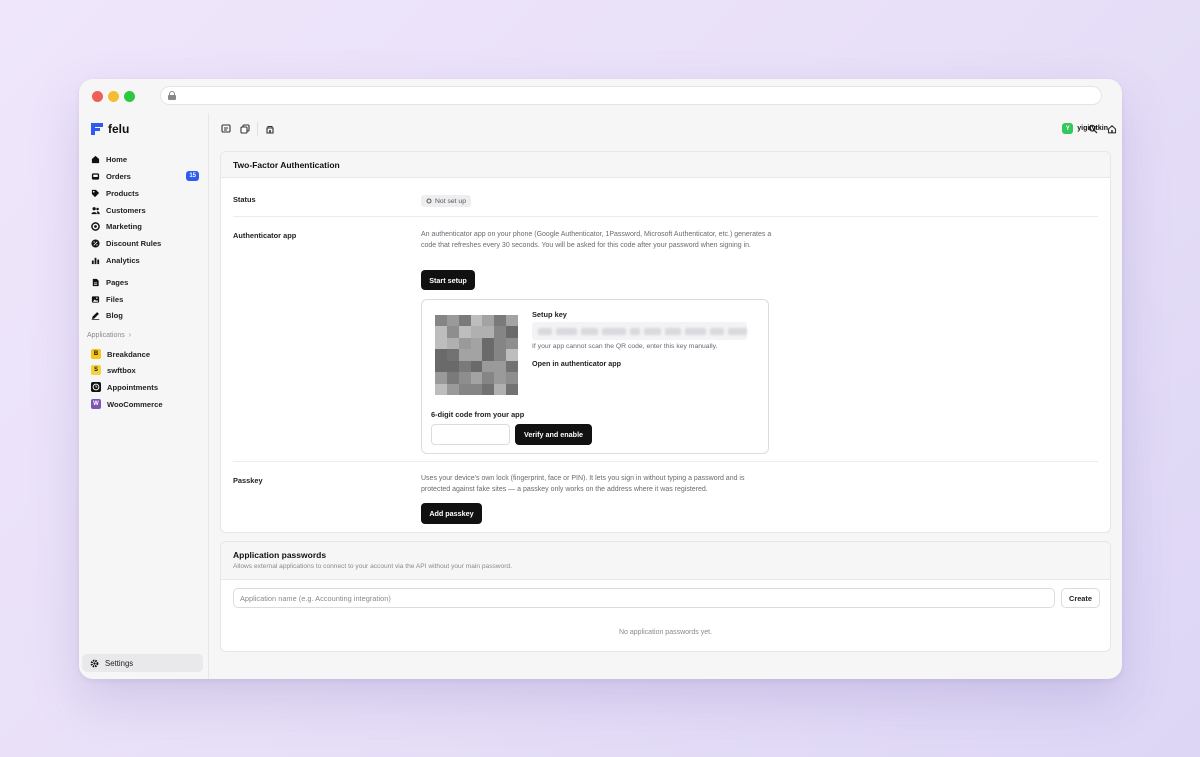 The image size is (1200, 757). I want to click on comment-icon, so click(226, 129).